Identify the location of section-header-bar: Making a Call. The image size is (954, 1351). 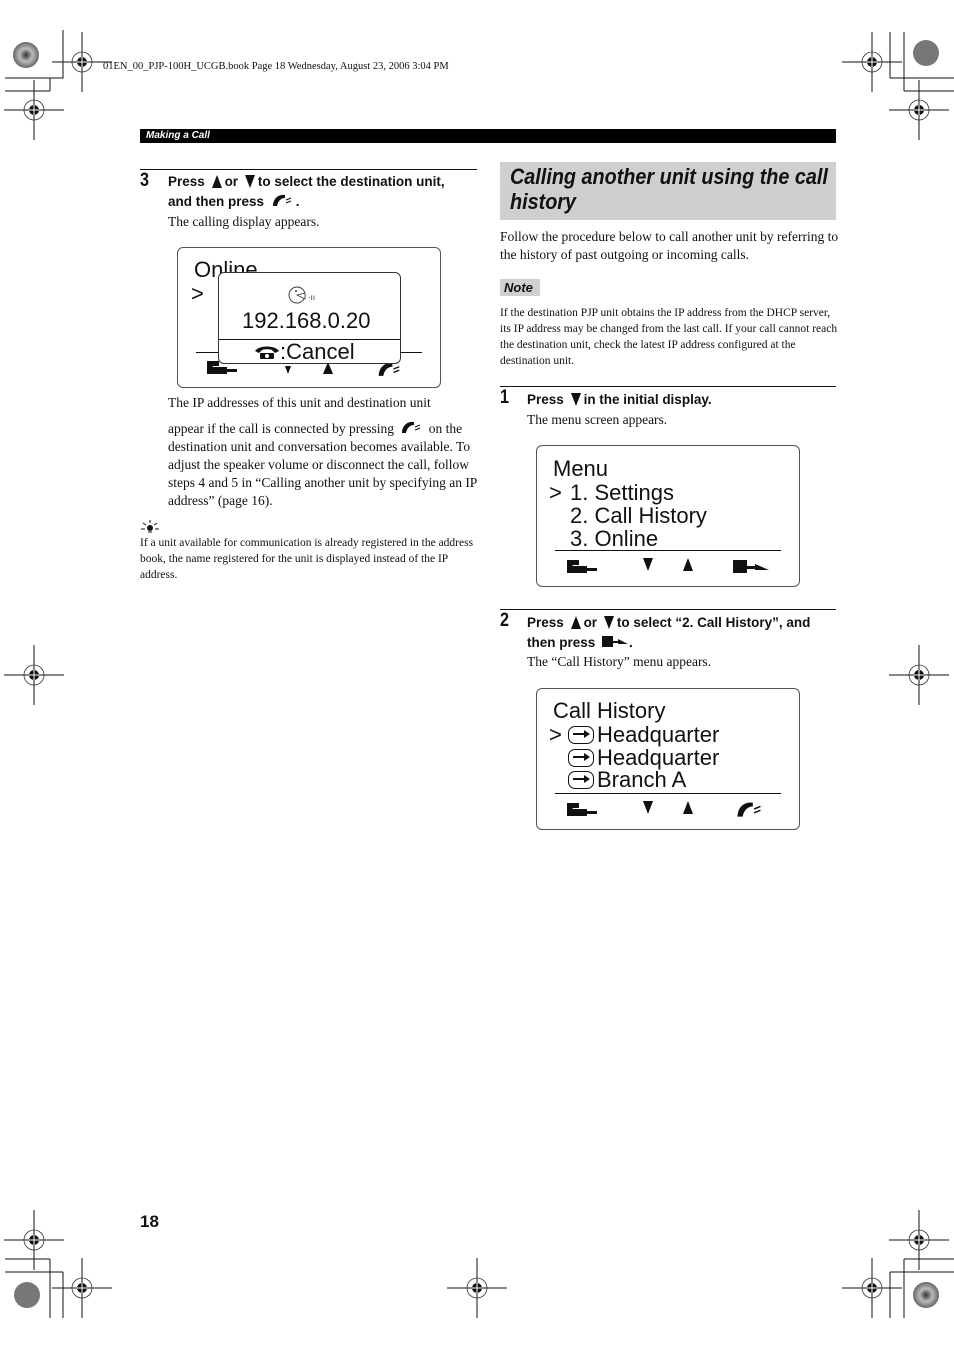
(488, 136).